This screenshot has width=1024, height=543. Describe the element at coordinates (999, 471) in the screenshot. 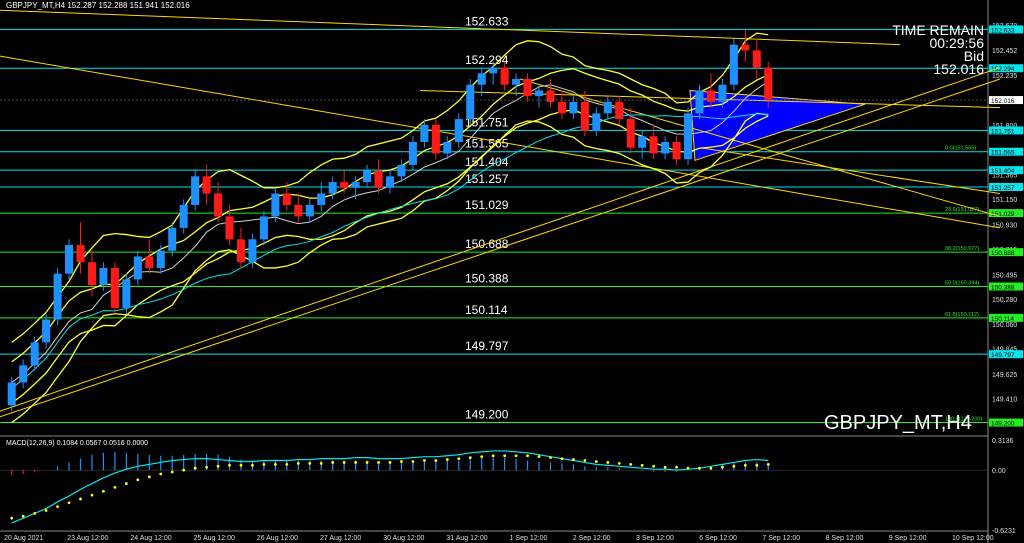

I see `macd-tick-label: 0.00` at that location.